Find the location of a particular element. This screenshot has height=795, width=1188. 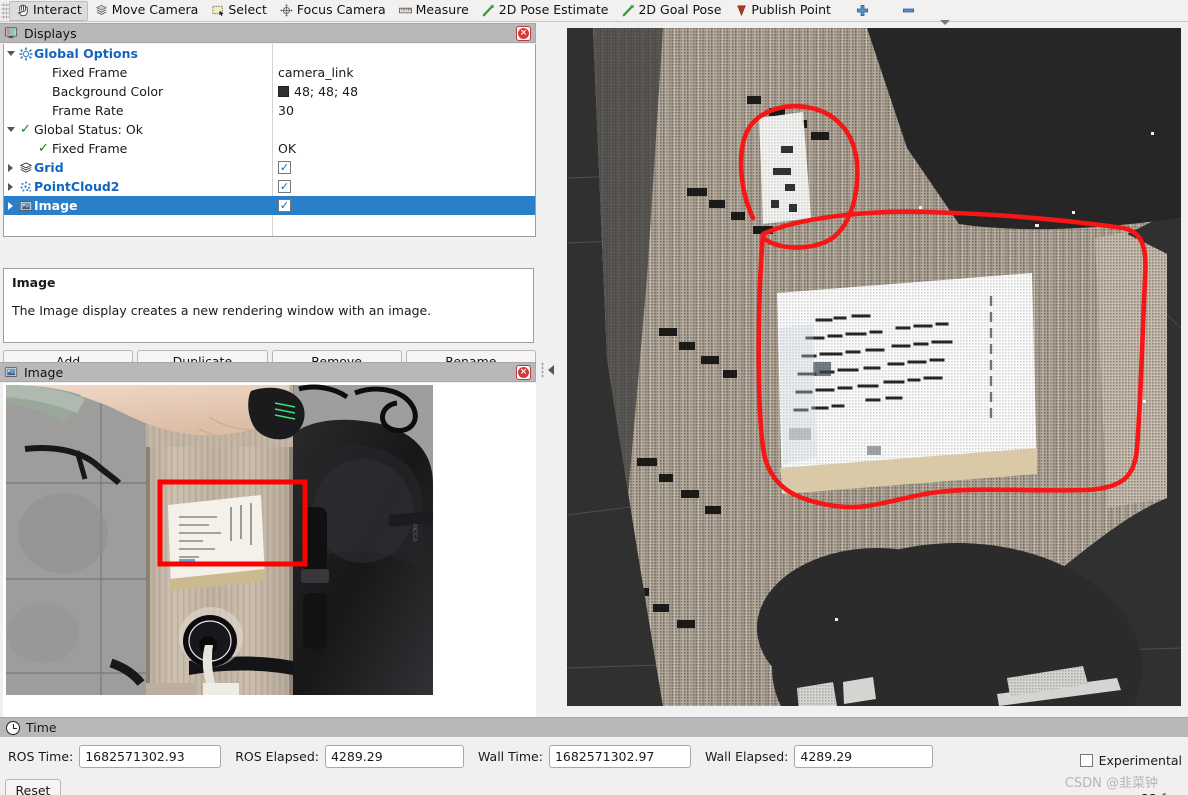

display-tree-row: Image ✓ is located at coordinates (269, 205).